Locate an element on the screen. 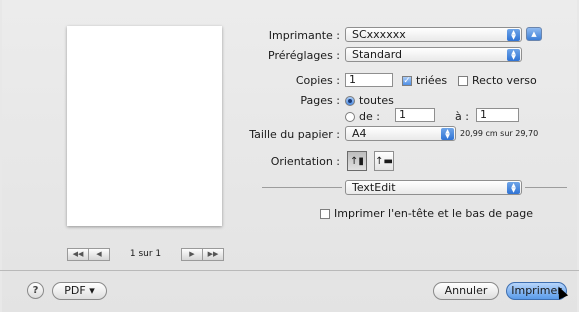 The width and height of the screenshot is (579, 312). preview-pager: ◀◀ ◀ 1 sur 1 ▶ ▶▶ is located at coordinates (145, 254).